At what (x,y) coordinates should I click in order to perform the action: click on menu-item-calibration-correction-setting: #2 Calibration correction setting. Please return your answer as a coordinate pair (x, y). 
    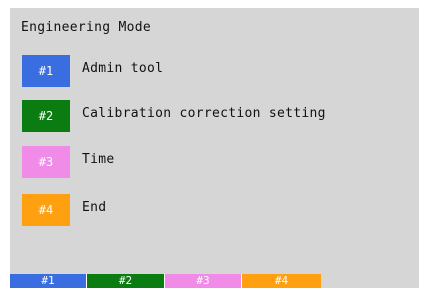
    Looking at the image, I should click on (217, 116).